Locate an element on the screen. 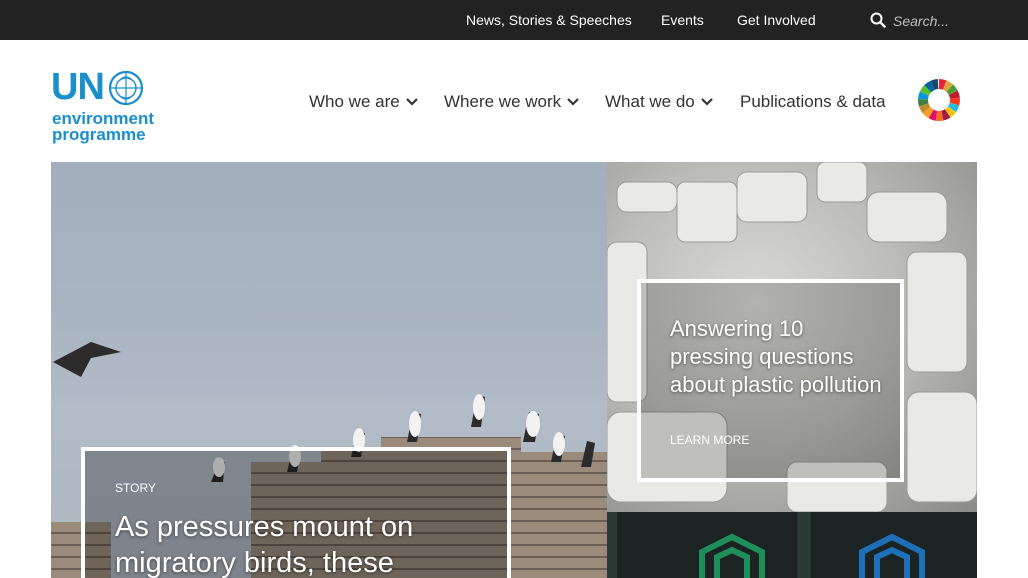  hero-kicker: STORY is located at coordinates (135, 488).